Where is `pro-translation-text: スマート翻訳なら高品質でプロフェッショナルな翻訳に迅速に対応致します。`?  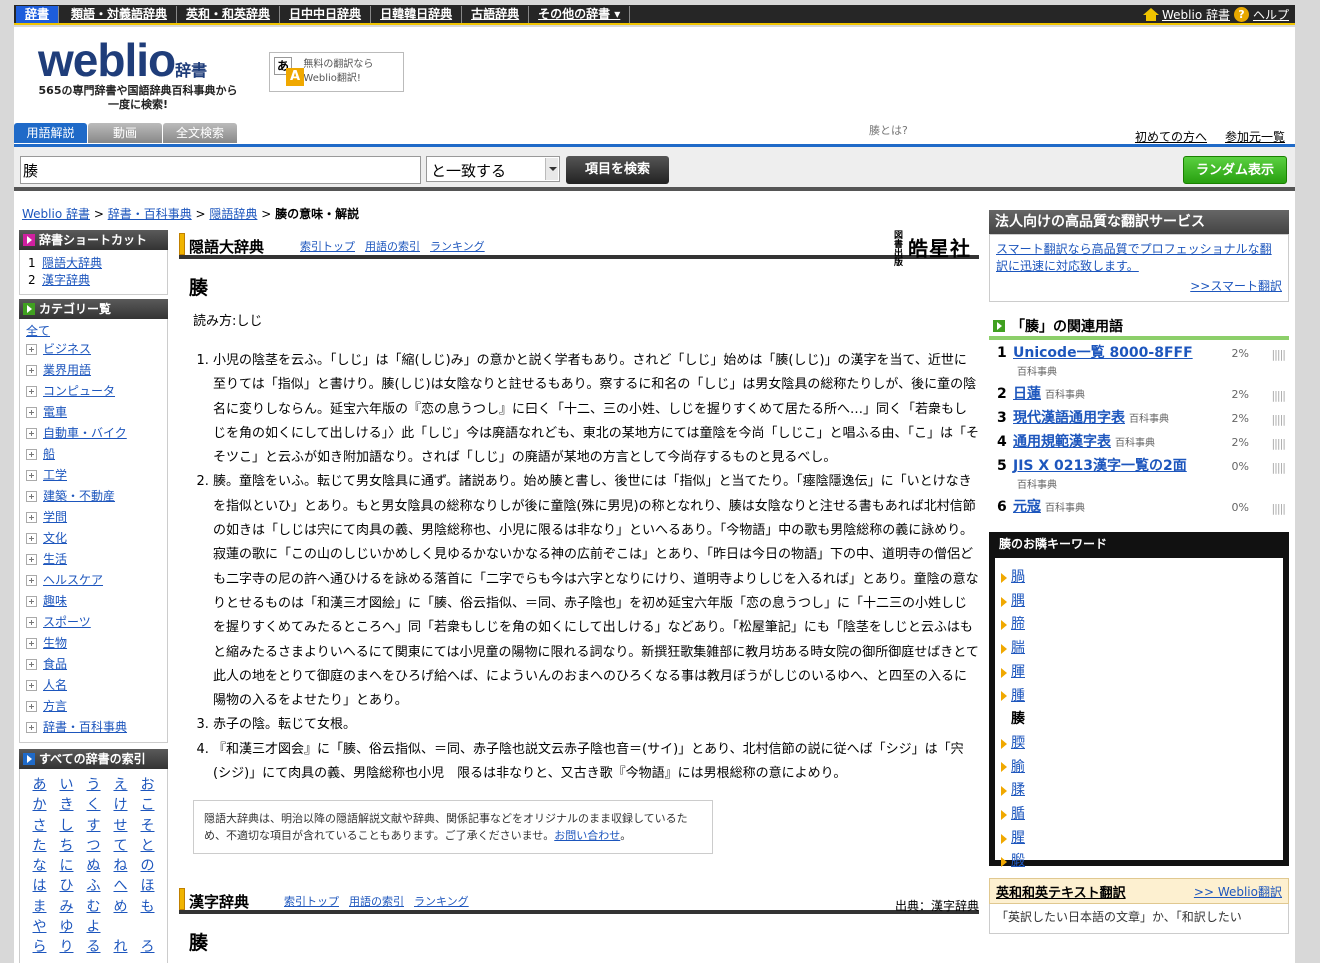 pro-translation-text: スマート翻訳なら高品質でプロフェッショナルな翻訳に迅速に対応致します。 is located at coordinates (1134, 257).